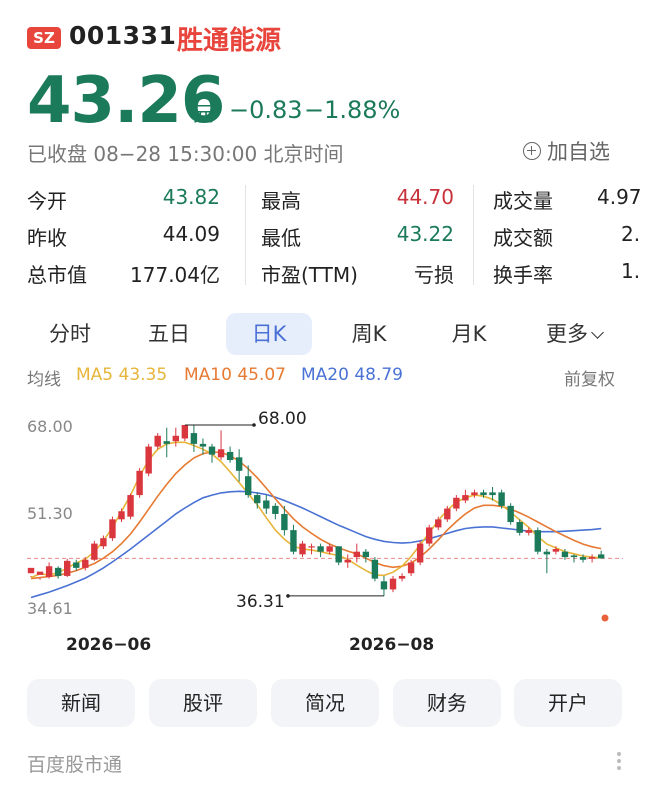  What do you see at coordinates (175, 275) in the screenshot?
I see `market-cap-value: 177.04亿` at bounding box center [175, 275].